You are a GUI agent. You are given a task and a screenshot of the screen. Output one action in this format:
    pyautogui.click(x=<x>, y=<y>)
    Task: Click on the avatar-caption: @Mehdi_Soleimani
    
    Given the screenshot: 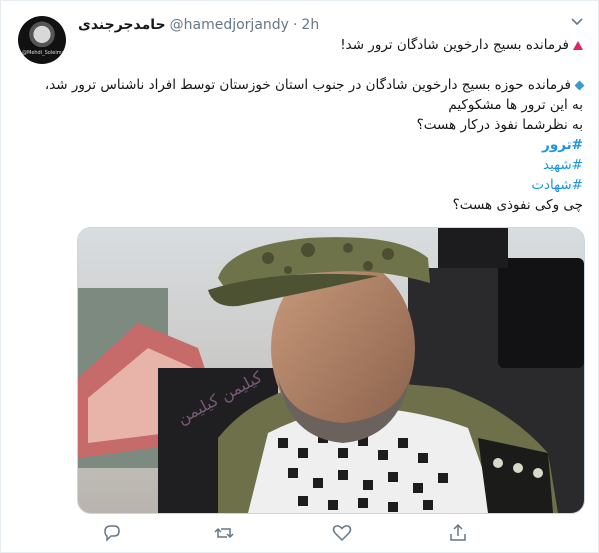 What is the action you would take?
    pyautogui.click(x=44, y=53)
    